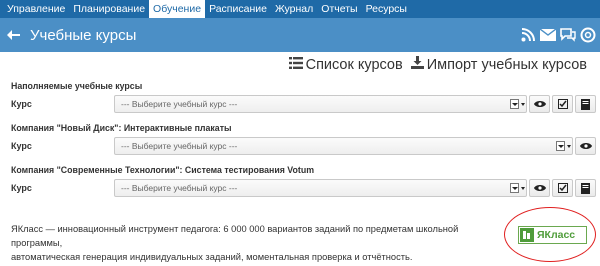  What do you see at coordinates (295, 64) in the screenshot?
I see `list-icon` at bounding box center [295, 64].